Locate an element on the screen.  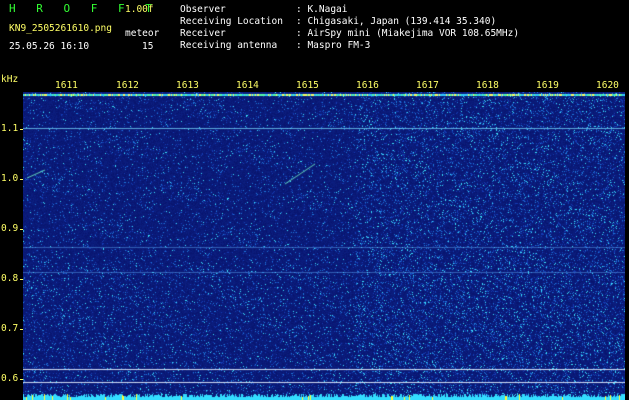
y-tick-label: 1.1 is located at coordinates (10, 128).